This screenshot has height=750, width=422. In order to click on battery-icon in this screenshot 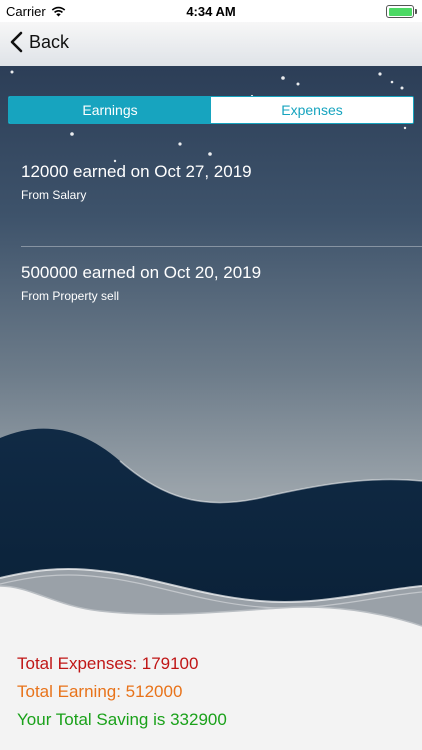, I will do `click(401, 11)`.